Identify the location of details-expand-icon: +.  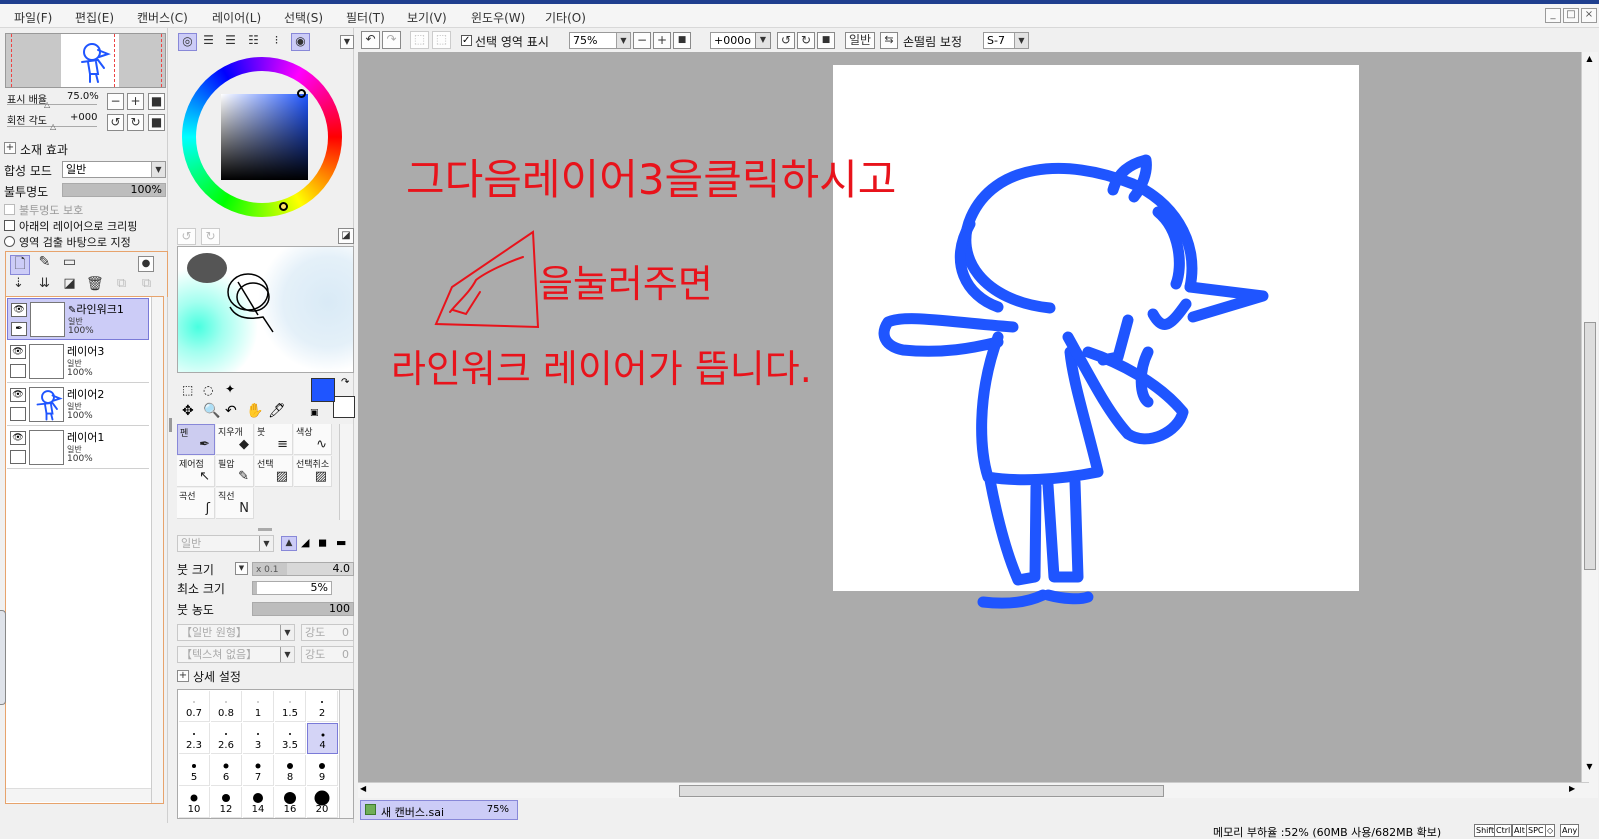
(183, 676).